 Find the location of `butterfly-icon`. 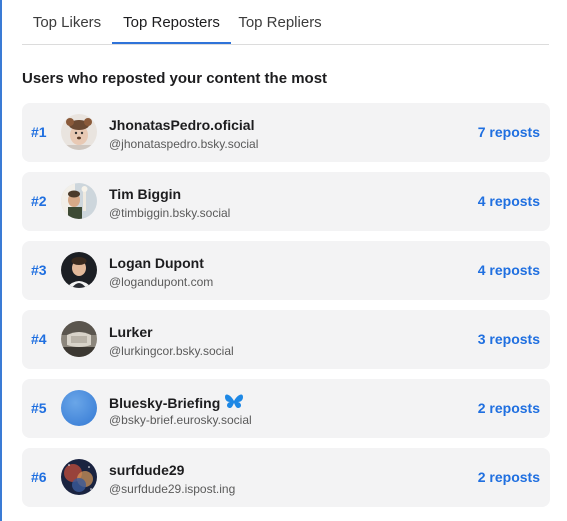

butterfly-icon is located at coordinates (234, 403).